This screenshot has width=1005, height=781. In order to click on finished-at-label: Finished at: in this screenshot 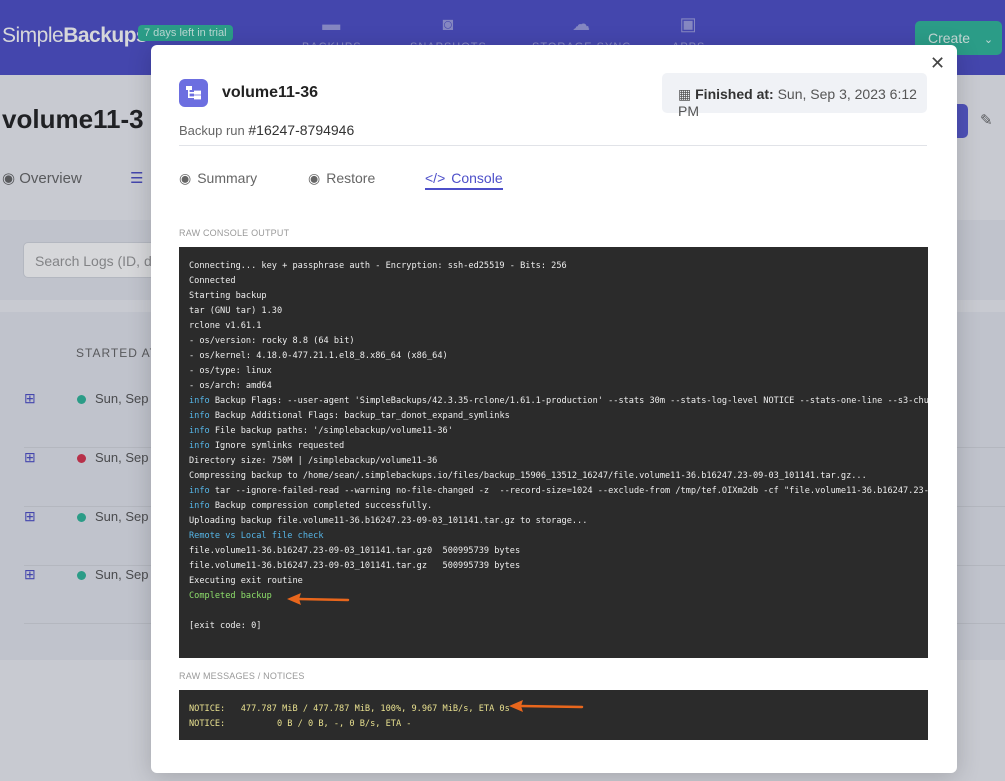, I will do `click(734, 94)`.